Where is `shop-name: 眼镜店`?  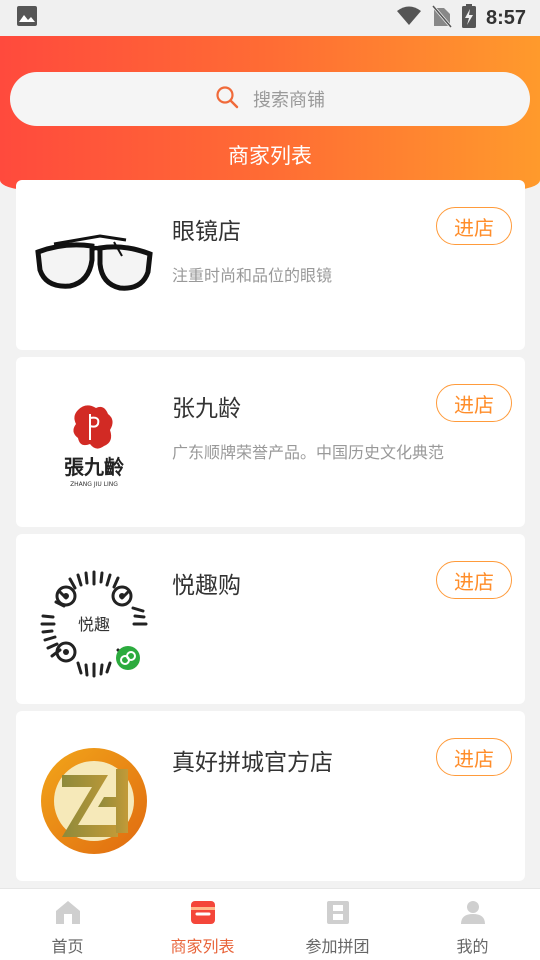 shop-name: 眼镜店 is located at coordinates (206, 232).